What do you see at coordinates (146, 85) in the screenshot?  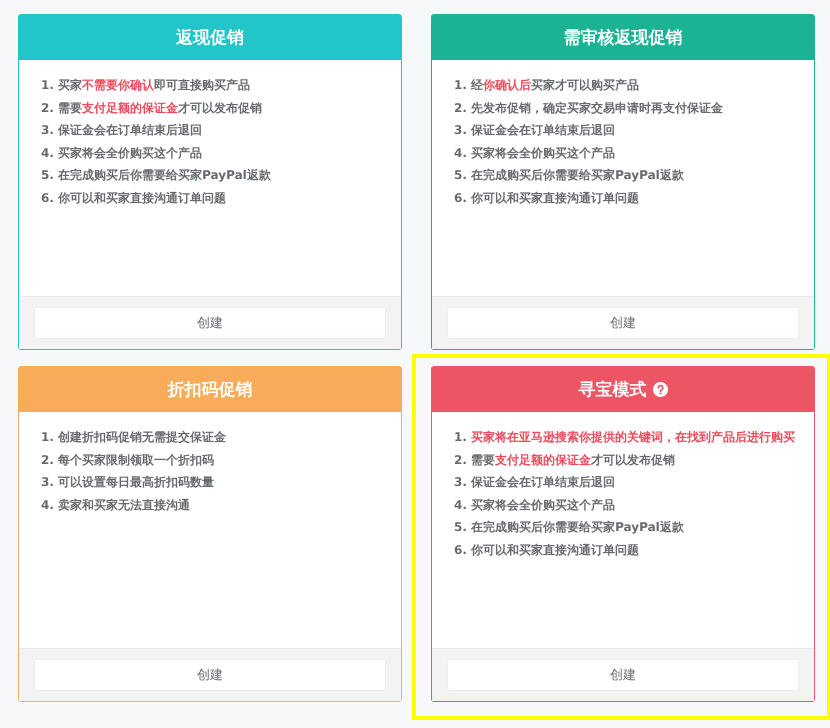 I see `rule-text: 1. 买家不需要你确认即可直接购买产品` at bounding box center [146, 85].